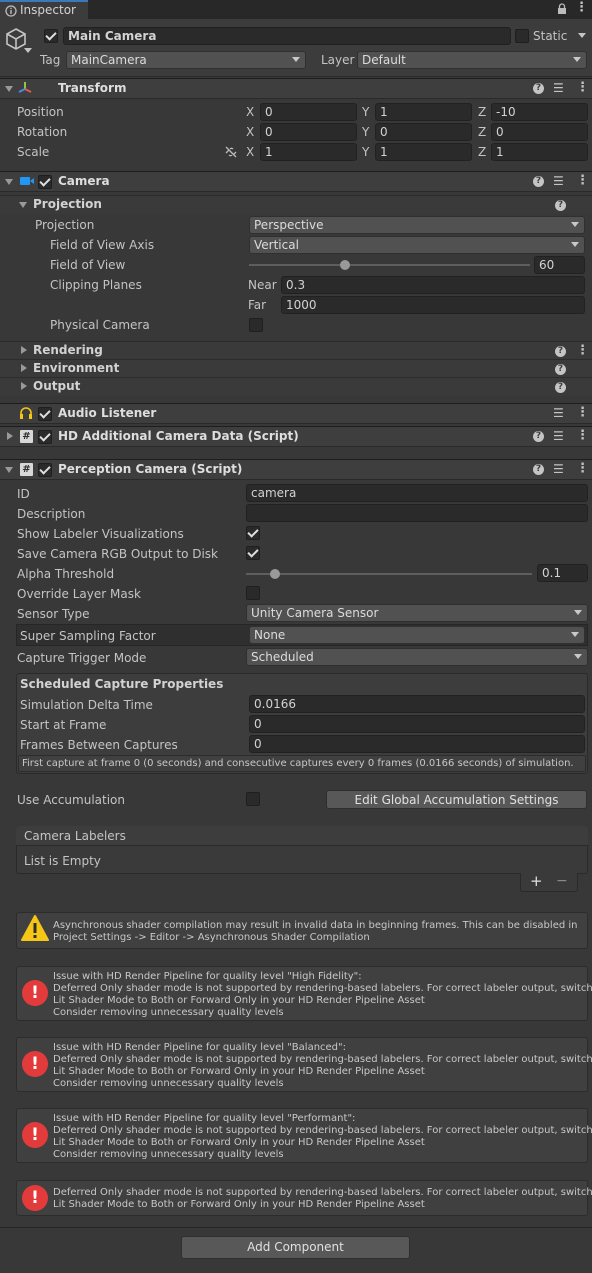  What do you see at coordinates (282, 657) in the screenshot?
I see `capture-trigger-value: Scheduled` at bounding box center [282, 657].